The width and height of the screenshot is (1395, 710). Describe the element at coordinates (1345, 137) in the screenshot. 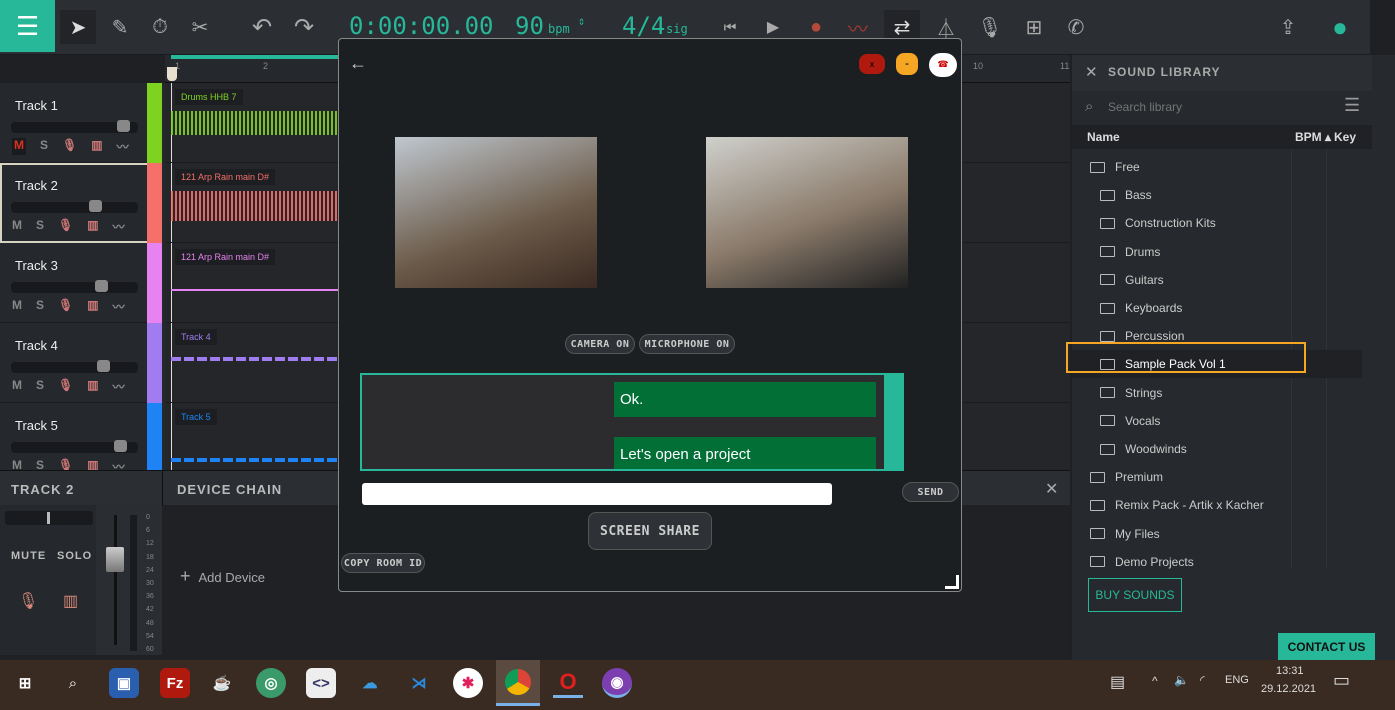

I see `column-key: Key` at that location.